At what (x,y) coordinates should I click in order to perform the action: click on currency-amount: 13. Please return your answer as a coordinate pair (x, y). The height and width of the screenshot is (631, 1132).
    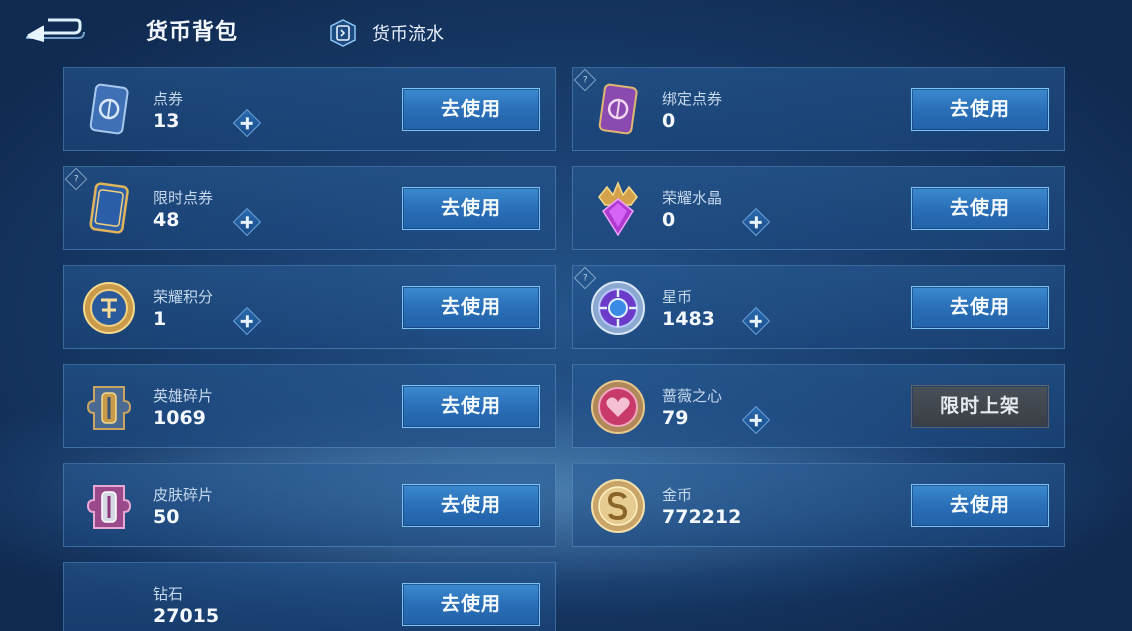
    Looking at the image, I should click on (166, 121).